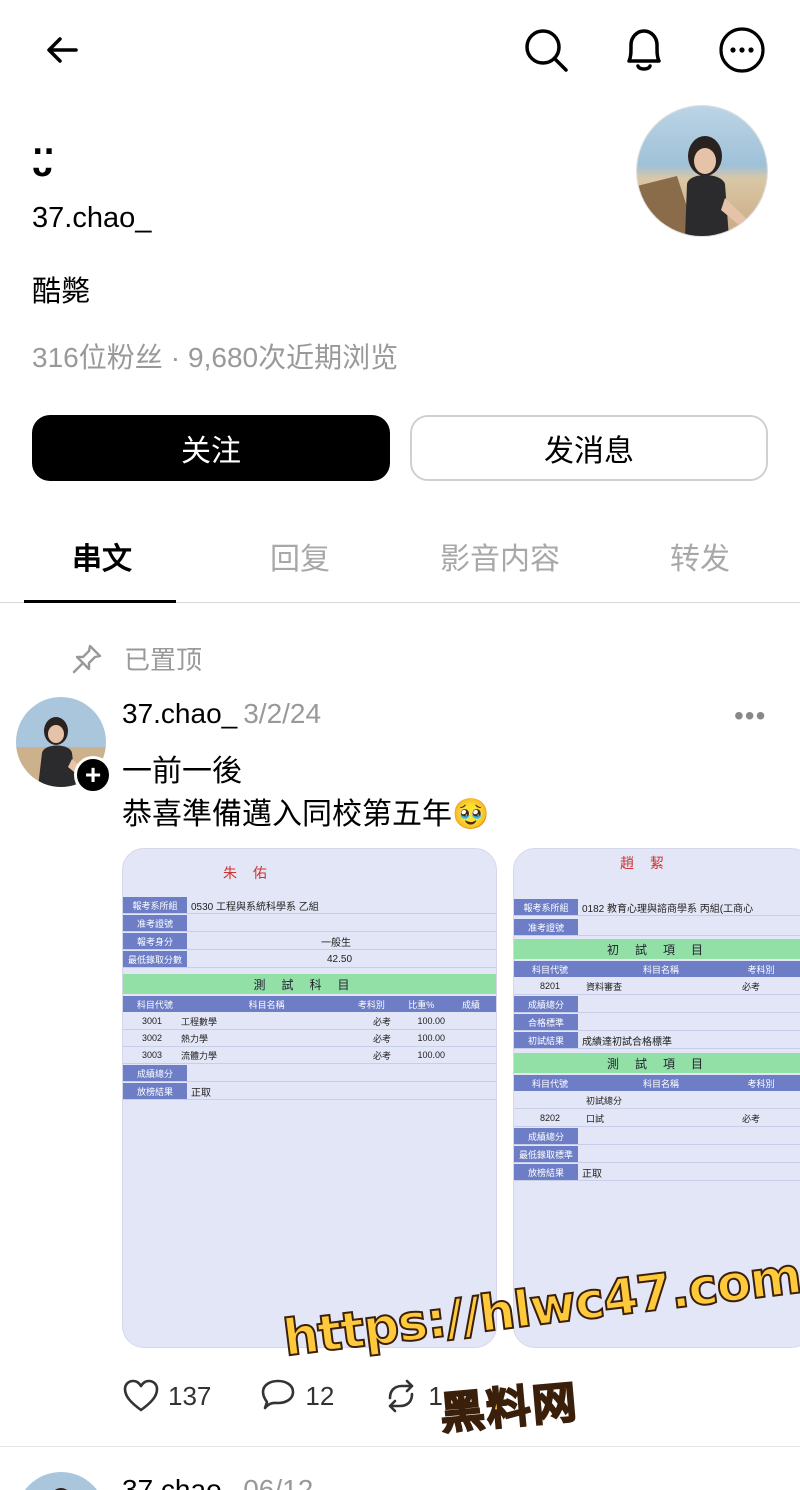  What do you see at coordinates (742, 50) in the screenshot?
I see `more-options-icon` at bounding box center [742, 50].